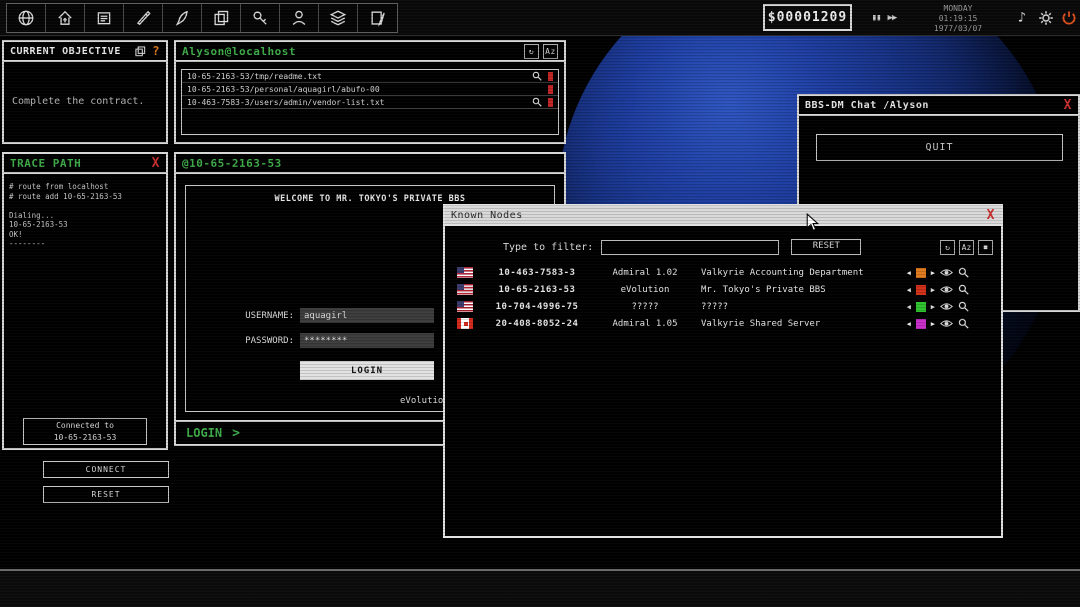  Describe the element at coordinates (370, 76) in the screenshot. I see `file-row: 10-65-2163-53/tmp/readme.txt` at that location.